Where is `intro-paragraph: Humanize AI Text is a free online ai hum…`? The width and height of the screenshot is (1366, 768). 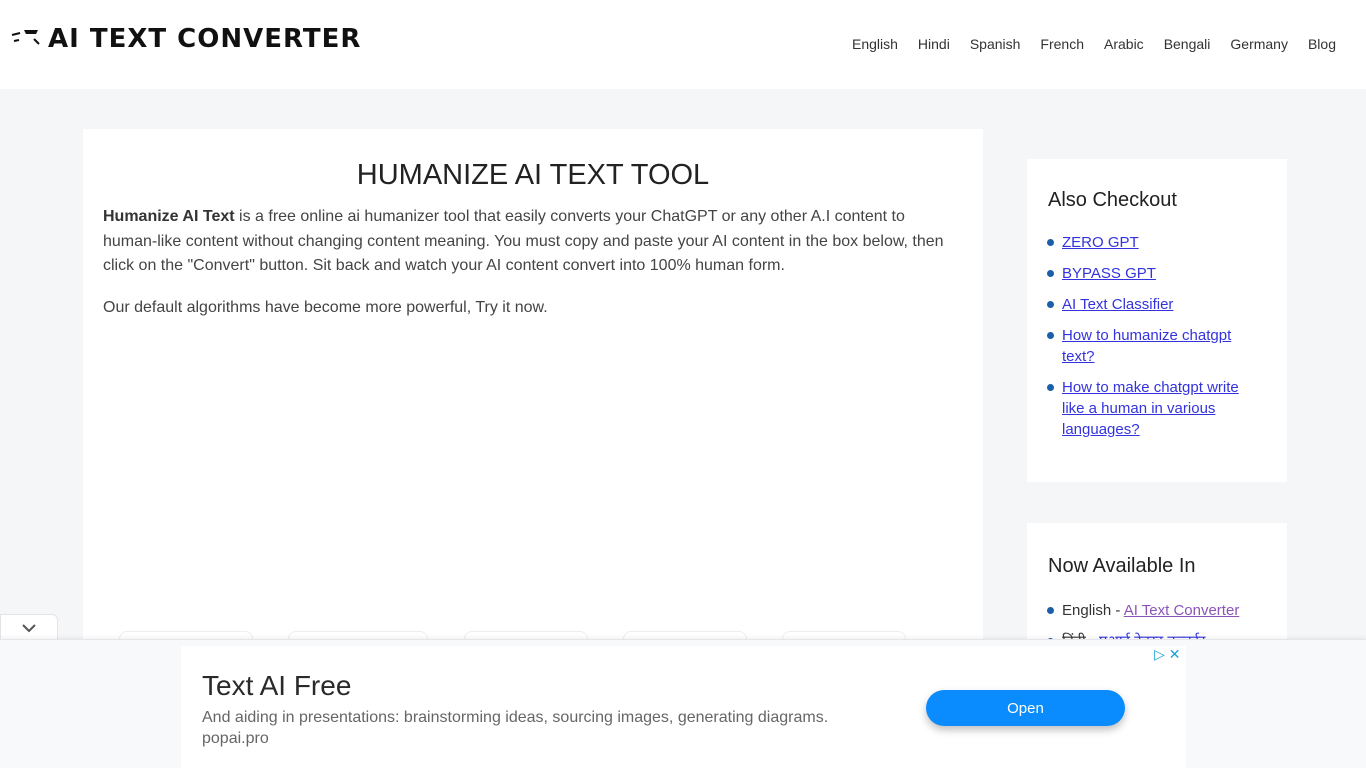 intro-paragraph: Humanize AI Text is a free online ai hum… is located at coordinates (533, 242).